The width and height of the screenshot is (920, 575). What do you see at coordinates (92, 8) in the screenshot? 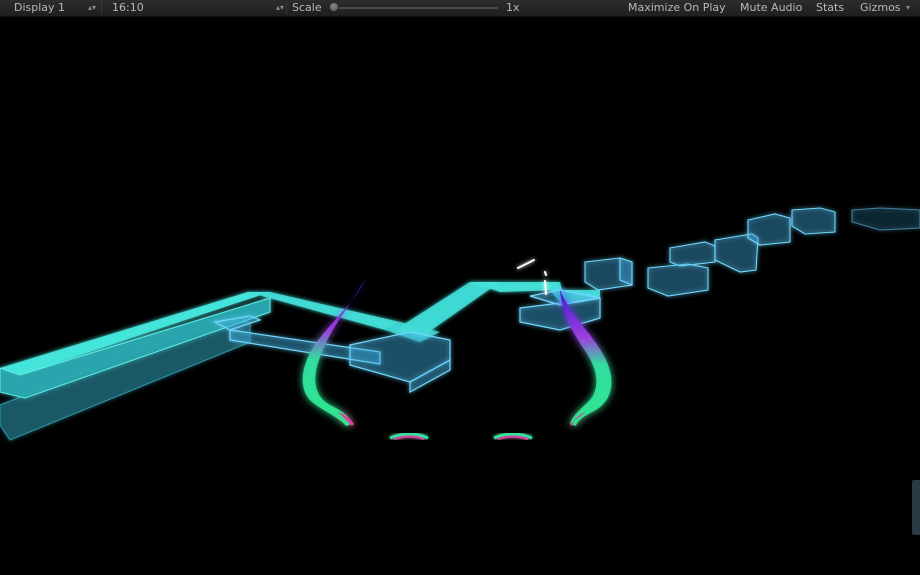
I see `display-dropdown-arrow-icon: ▴▾` at bounding box center [92, 8].